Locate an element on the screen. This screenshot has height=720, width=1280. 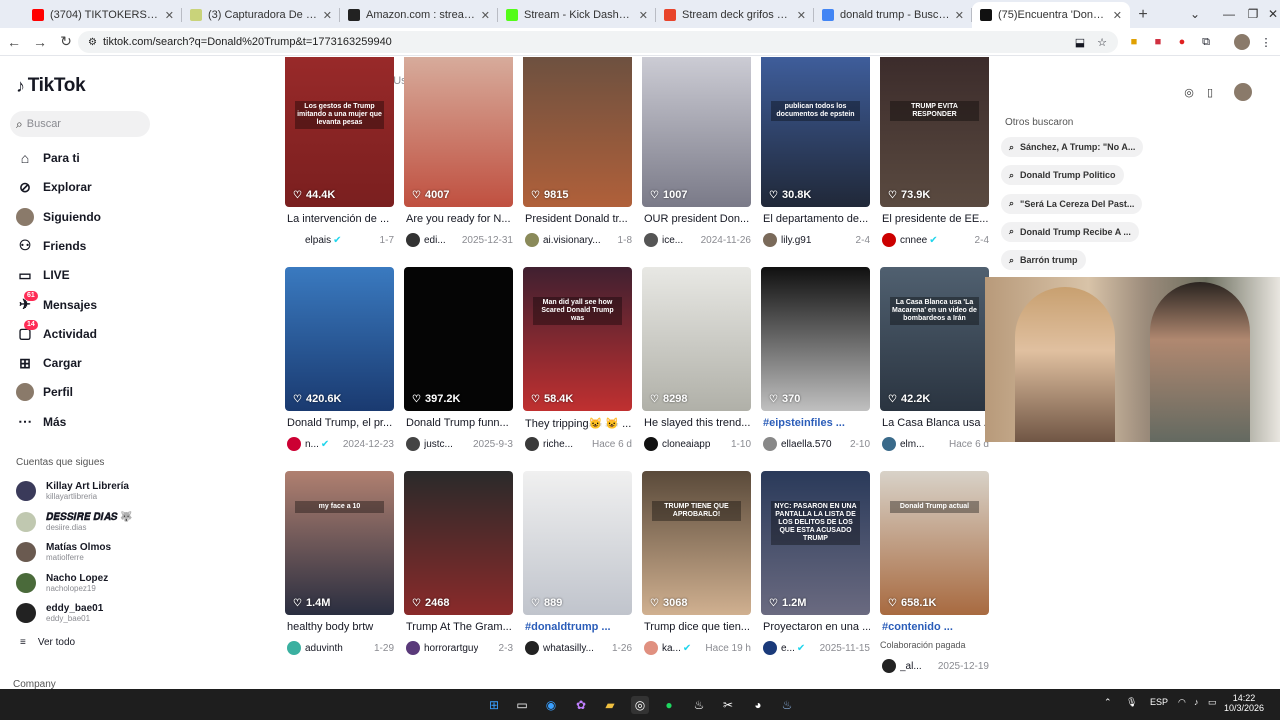
browser-tab: Stream deck grifos de cocina d ✕ is located at coordinates (735, 15).